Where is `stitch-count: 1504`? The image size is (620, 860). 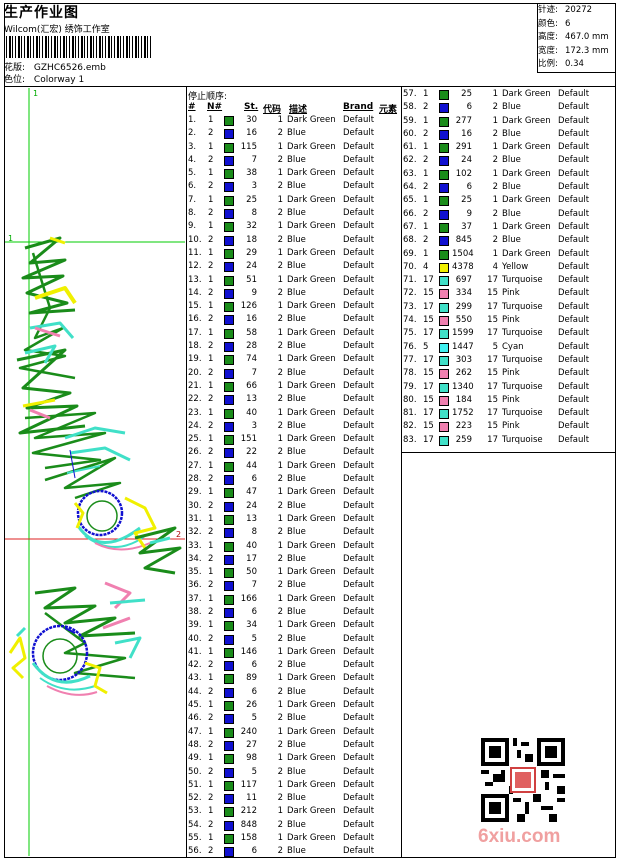
stitch-count: 1504 is located at coordinates (463, 253).